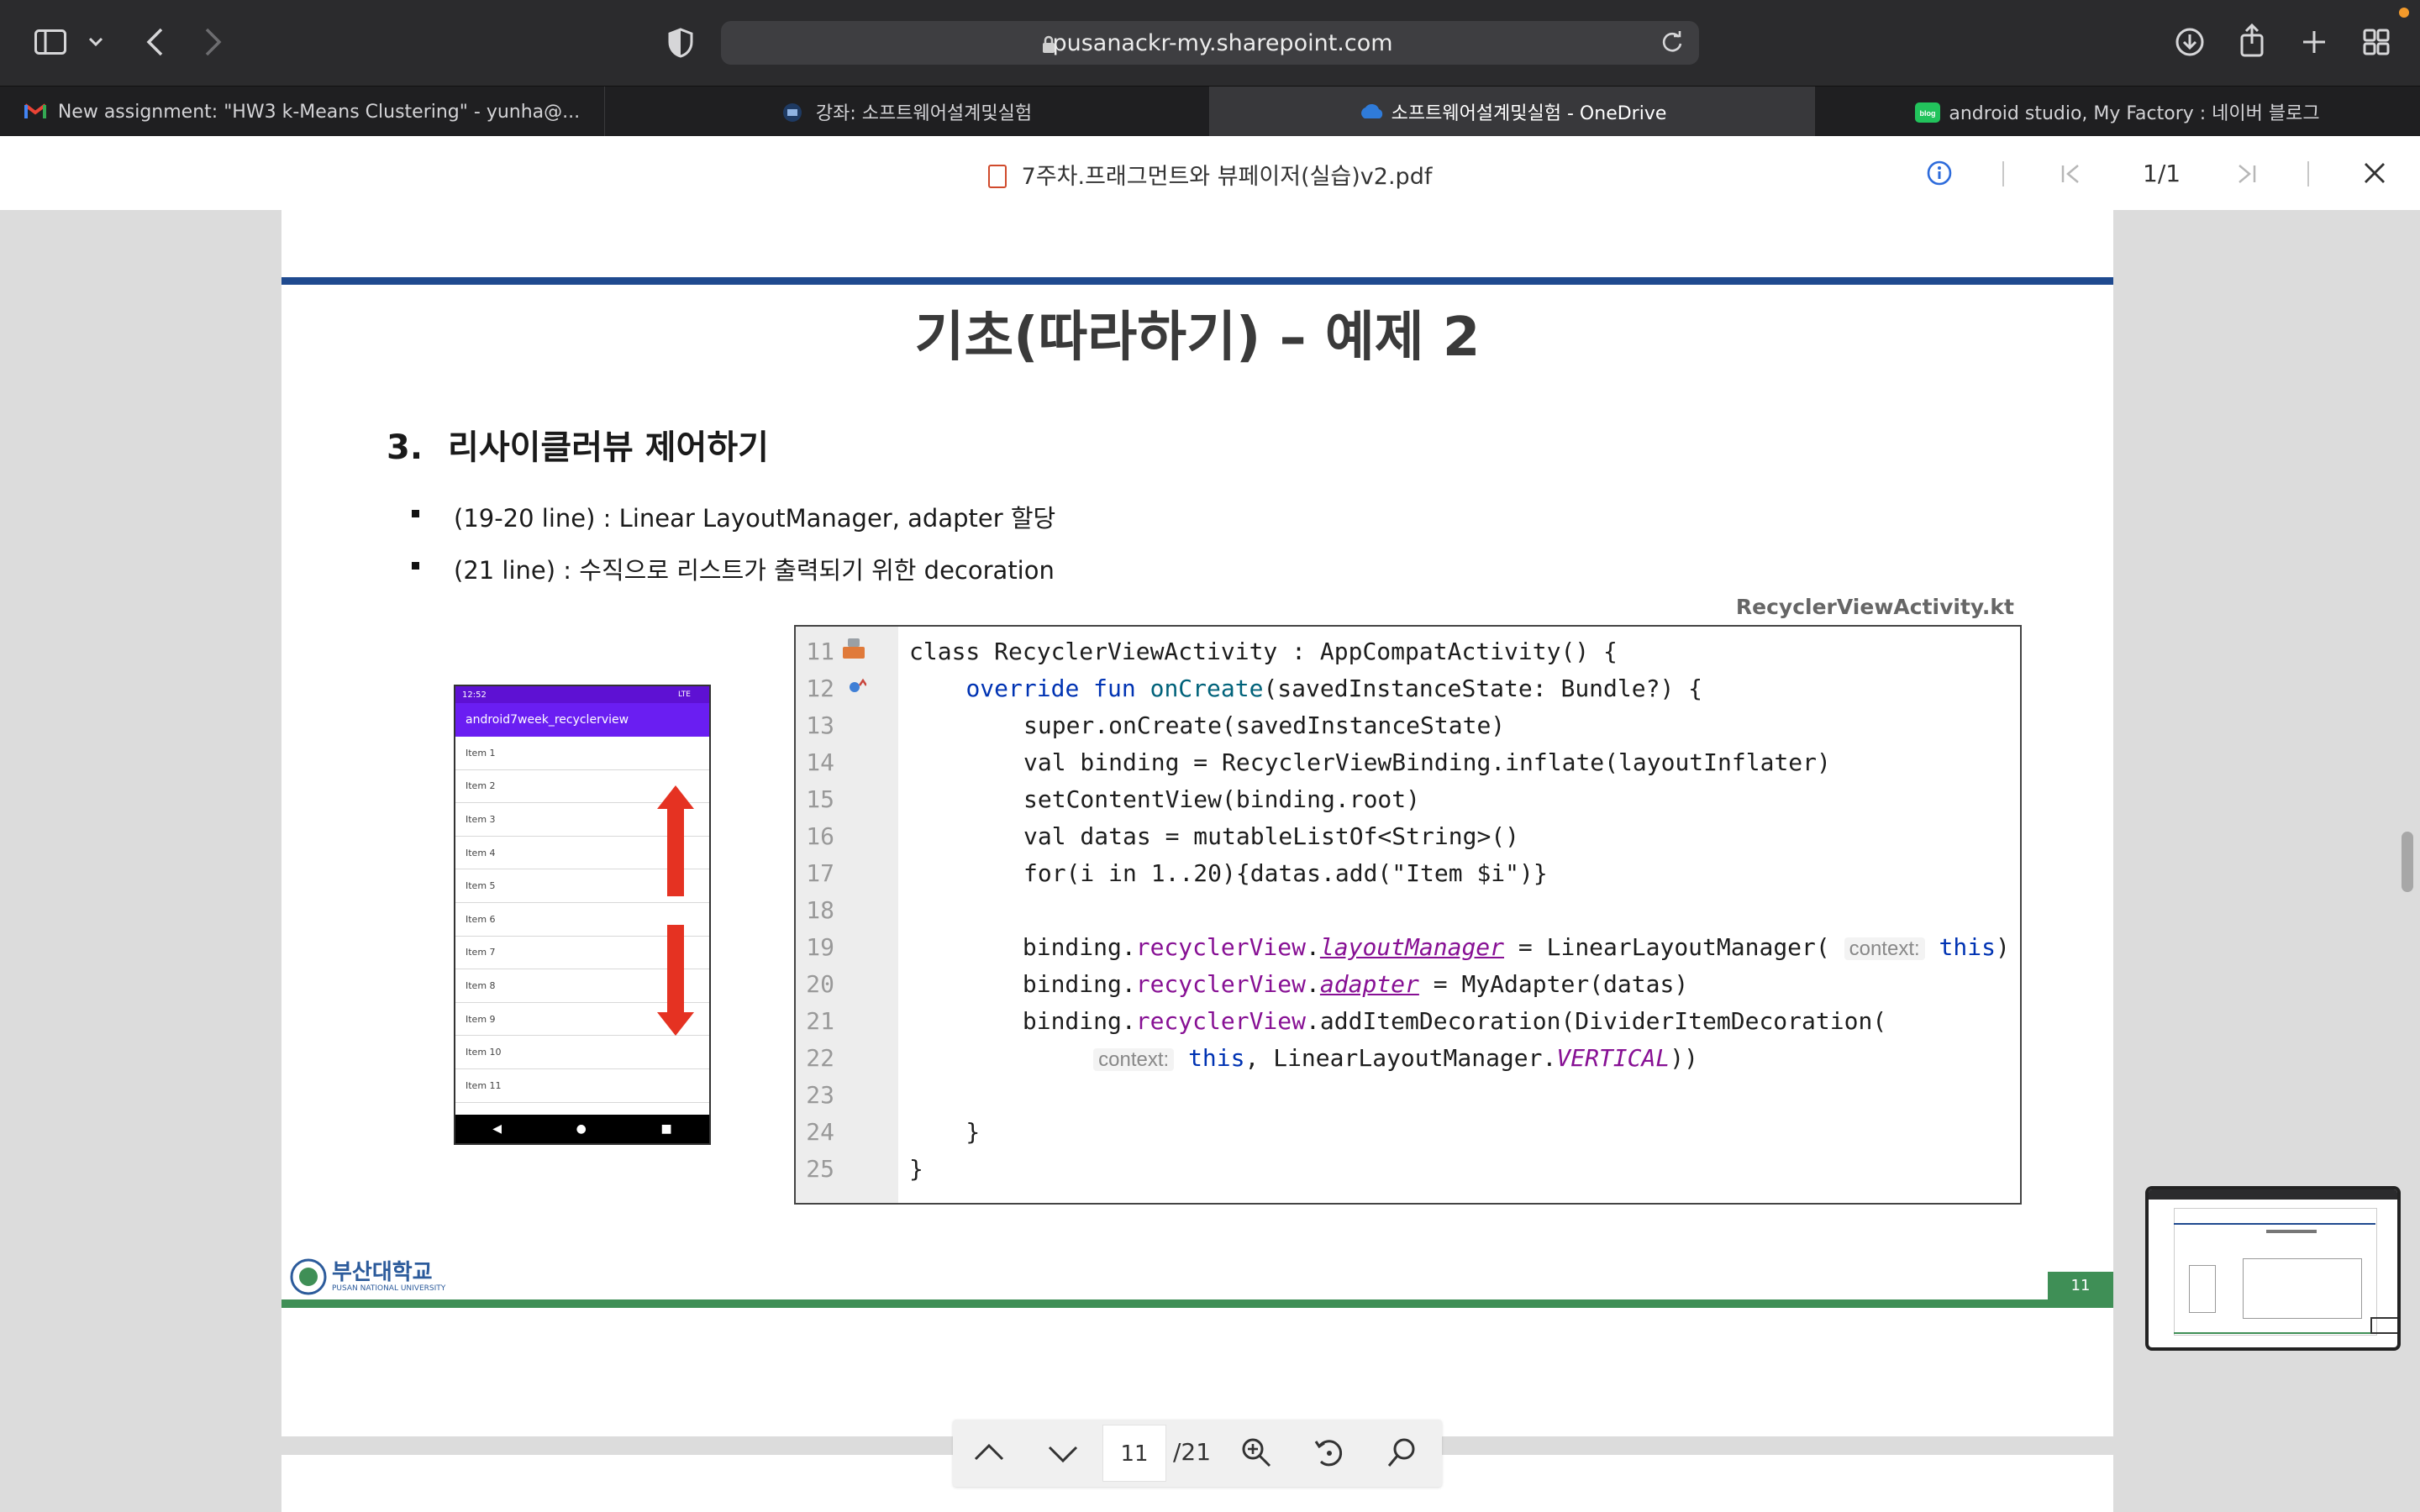  I want to click on search-icon, so click(1402, 1454).